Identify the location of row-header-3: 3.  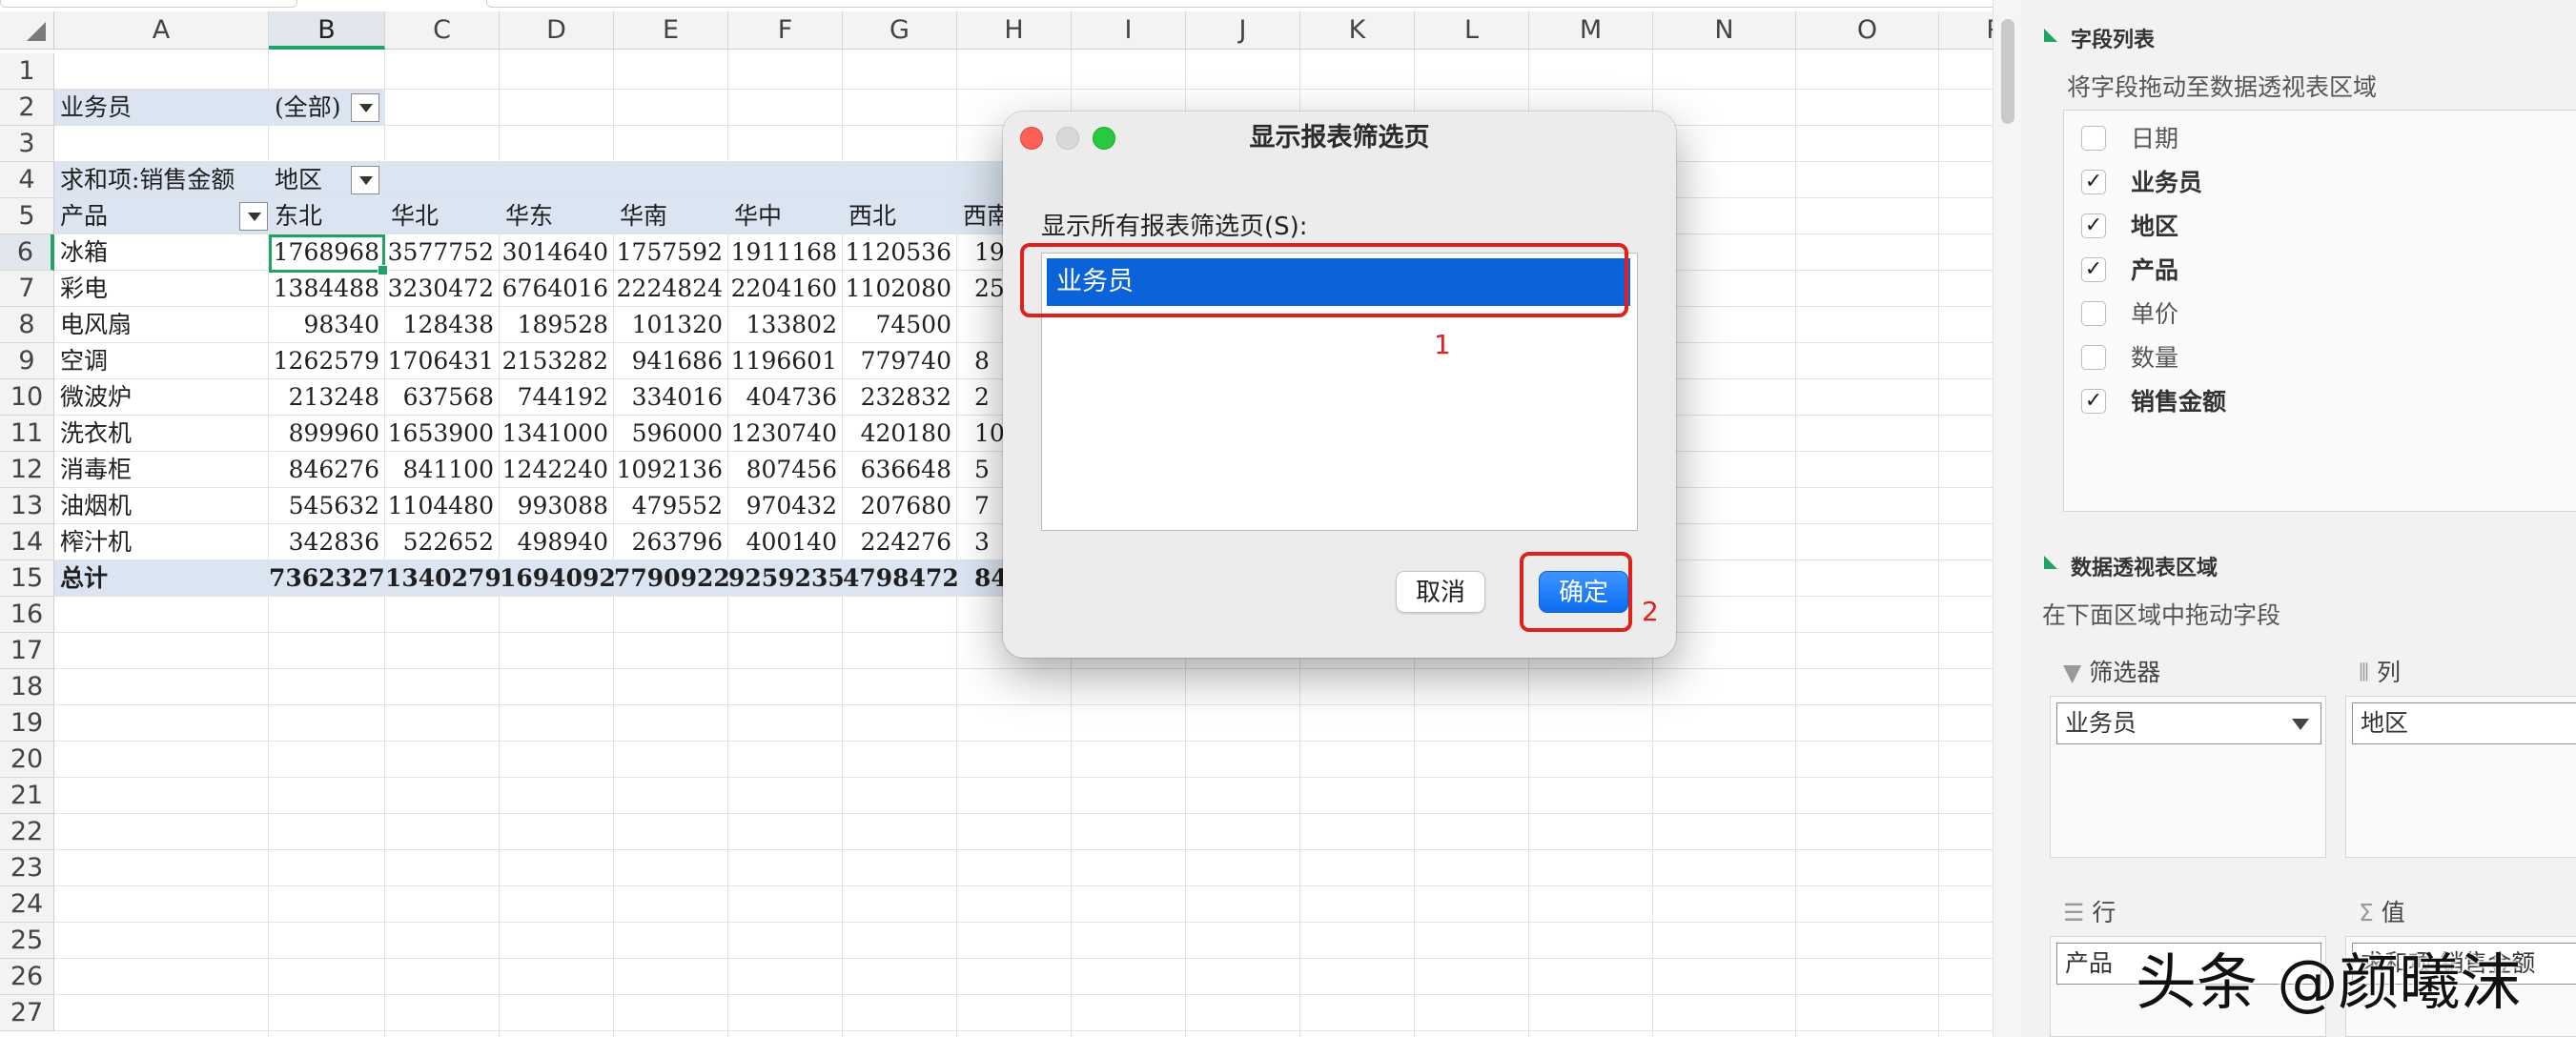
(27, 144).